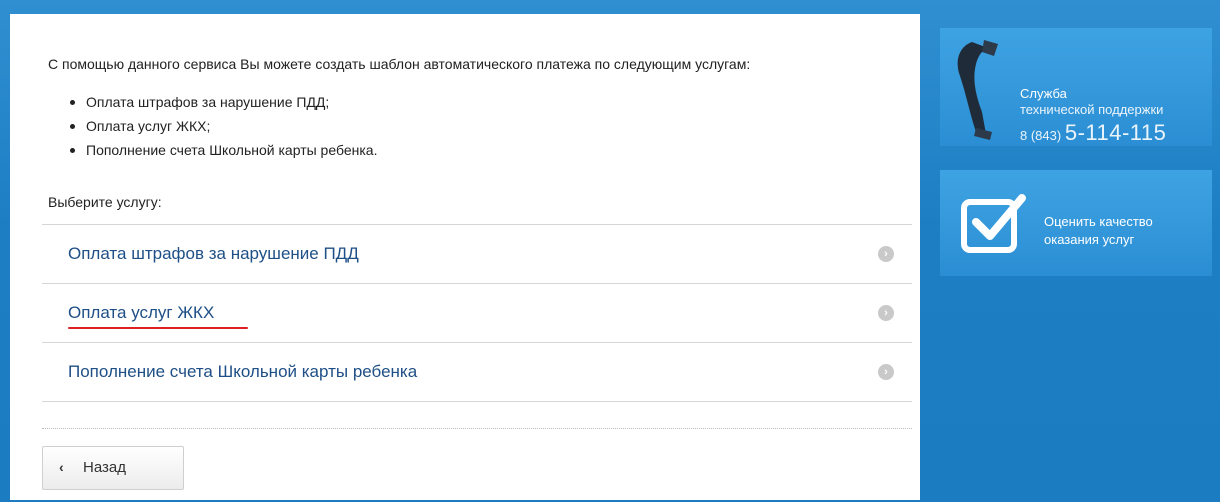  What do you see at coordinates (61, 467) in the screenshot?
I see `chevron-left-icon: ‹` at bounding box center [61, 467].